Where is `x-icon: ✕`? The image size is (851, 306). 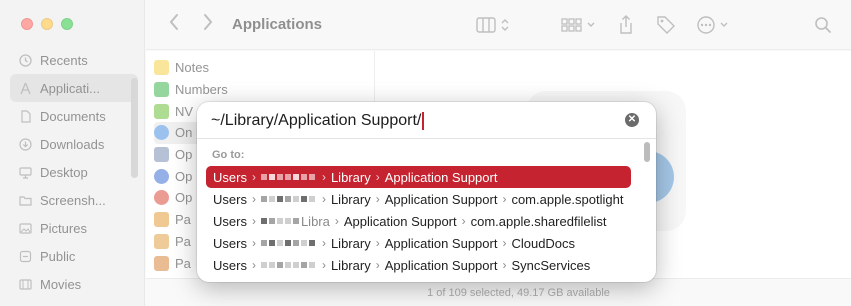 x-icon: ✕ is located at coordinates (632, 119).